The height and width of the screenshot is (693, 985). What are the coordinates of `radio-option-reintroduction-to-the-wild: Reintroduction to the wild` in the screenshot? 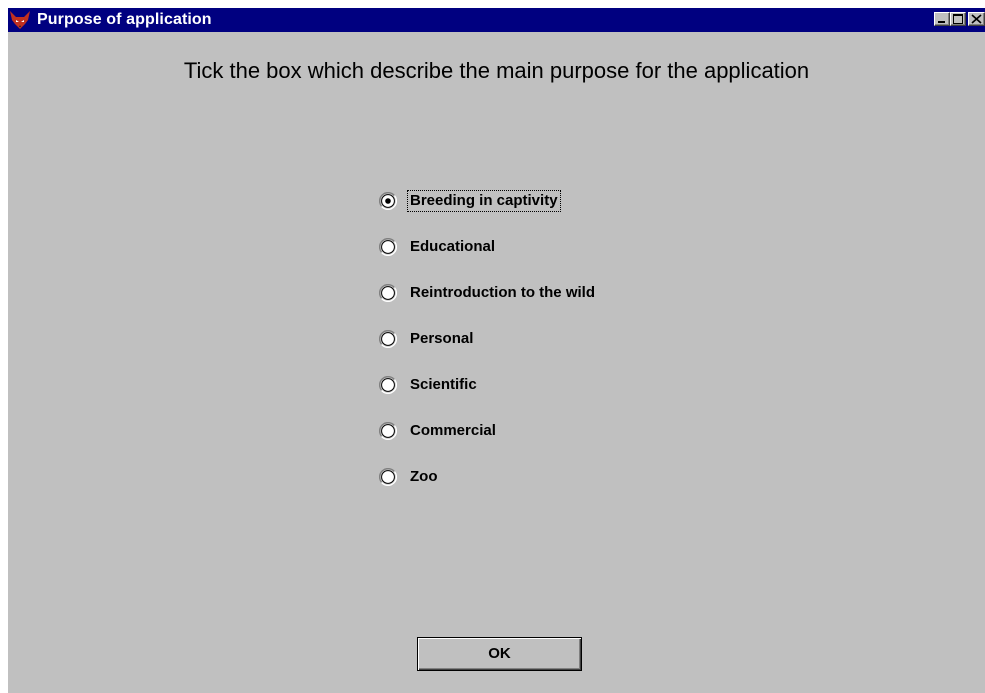 It's located at (529, 293).